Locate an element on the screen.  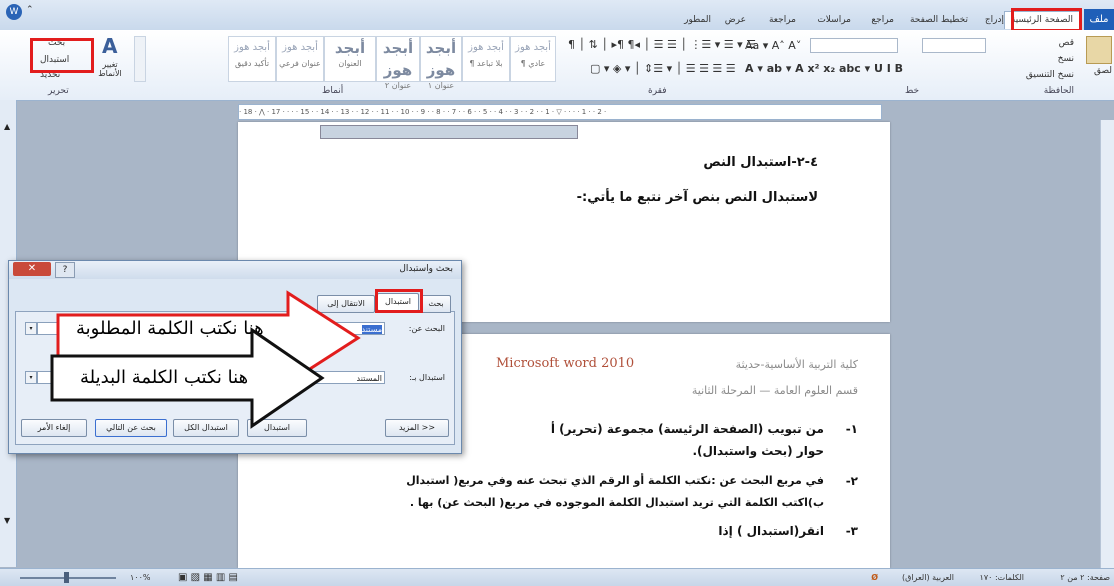
item3-line: انقر(استبدال ) إذا is located at coordinates (771, 531).